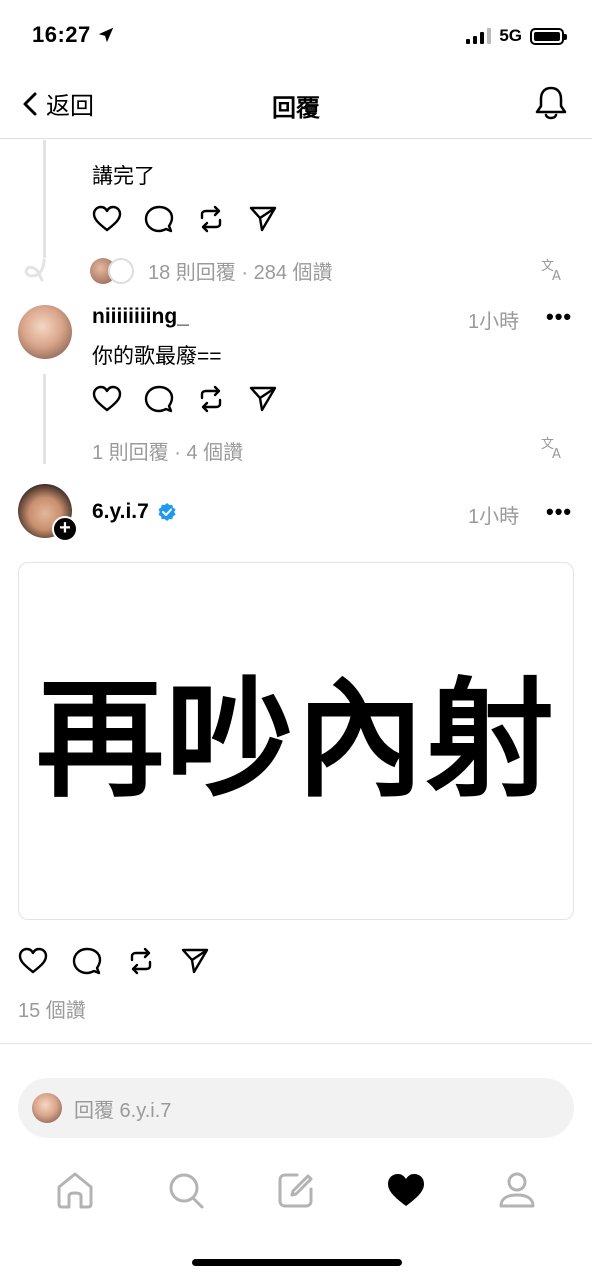 The width and height of the screenshot is (592, 1280). What do you see at coordinates (559, 317) in the screenshot?
I see `reply-more-button: •••` at bounding box center [559, 317].